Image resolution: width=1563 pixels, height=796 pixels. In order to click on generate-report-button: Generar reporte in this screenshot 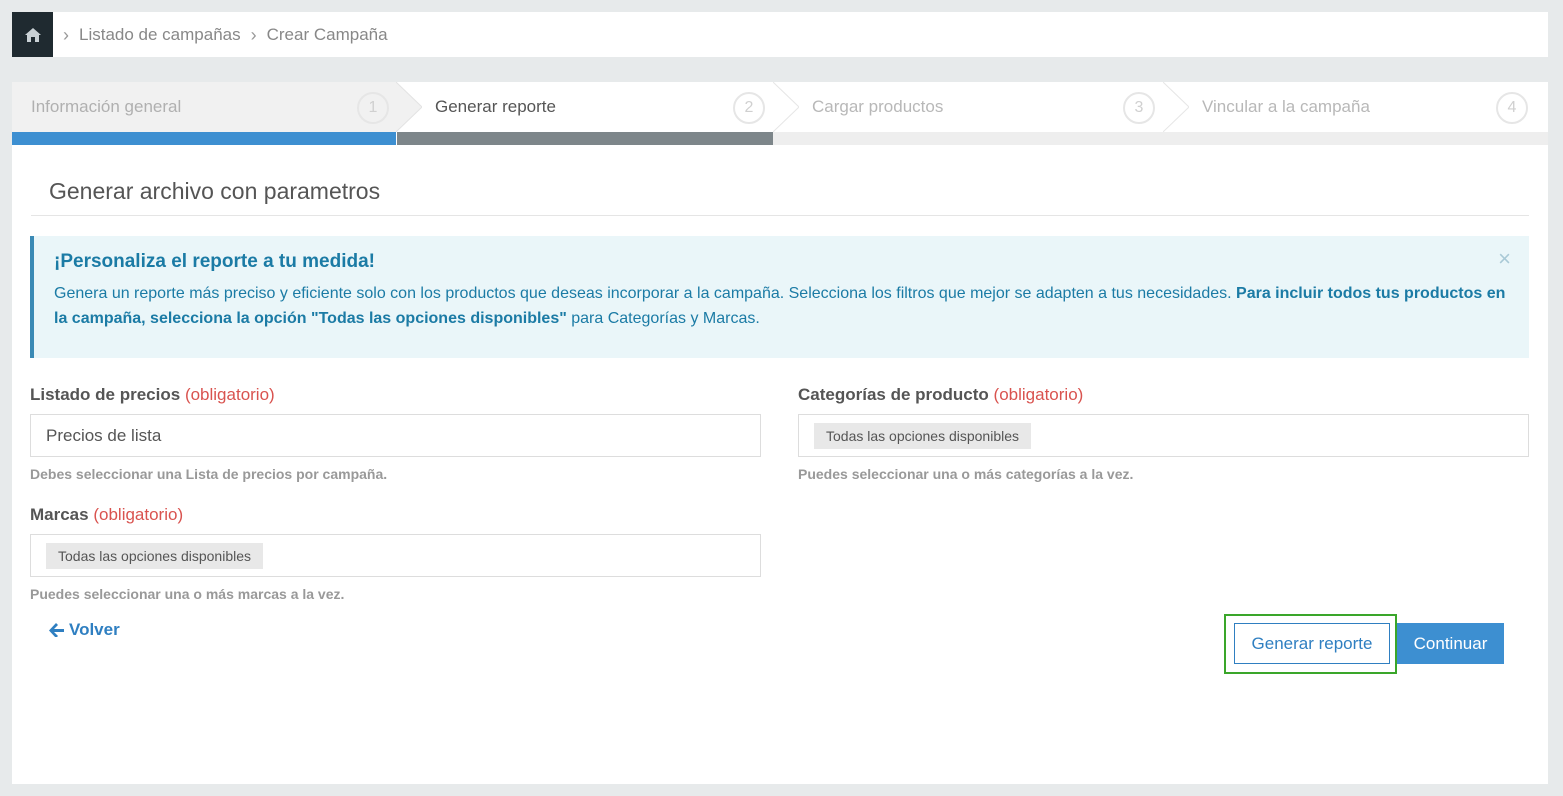, I will do `click(1312, 643)`.